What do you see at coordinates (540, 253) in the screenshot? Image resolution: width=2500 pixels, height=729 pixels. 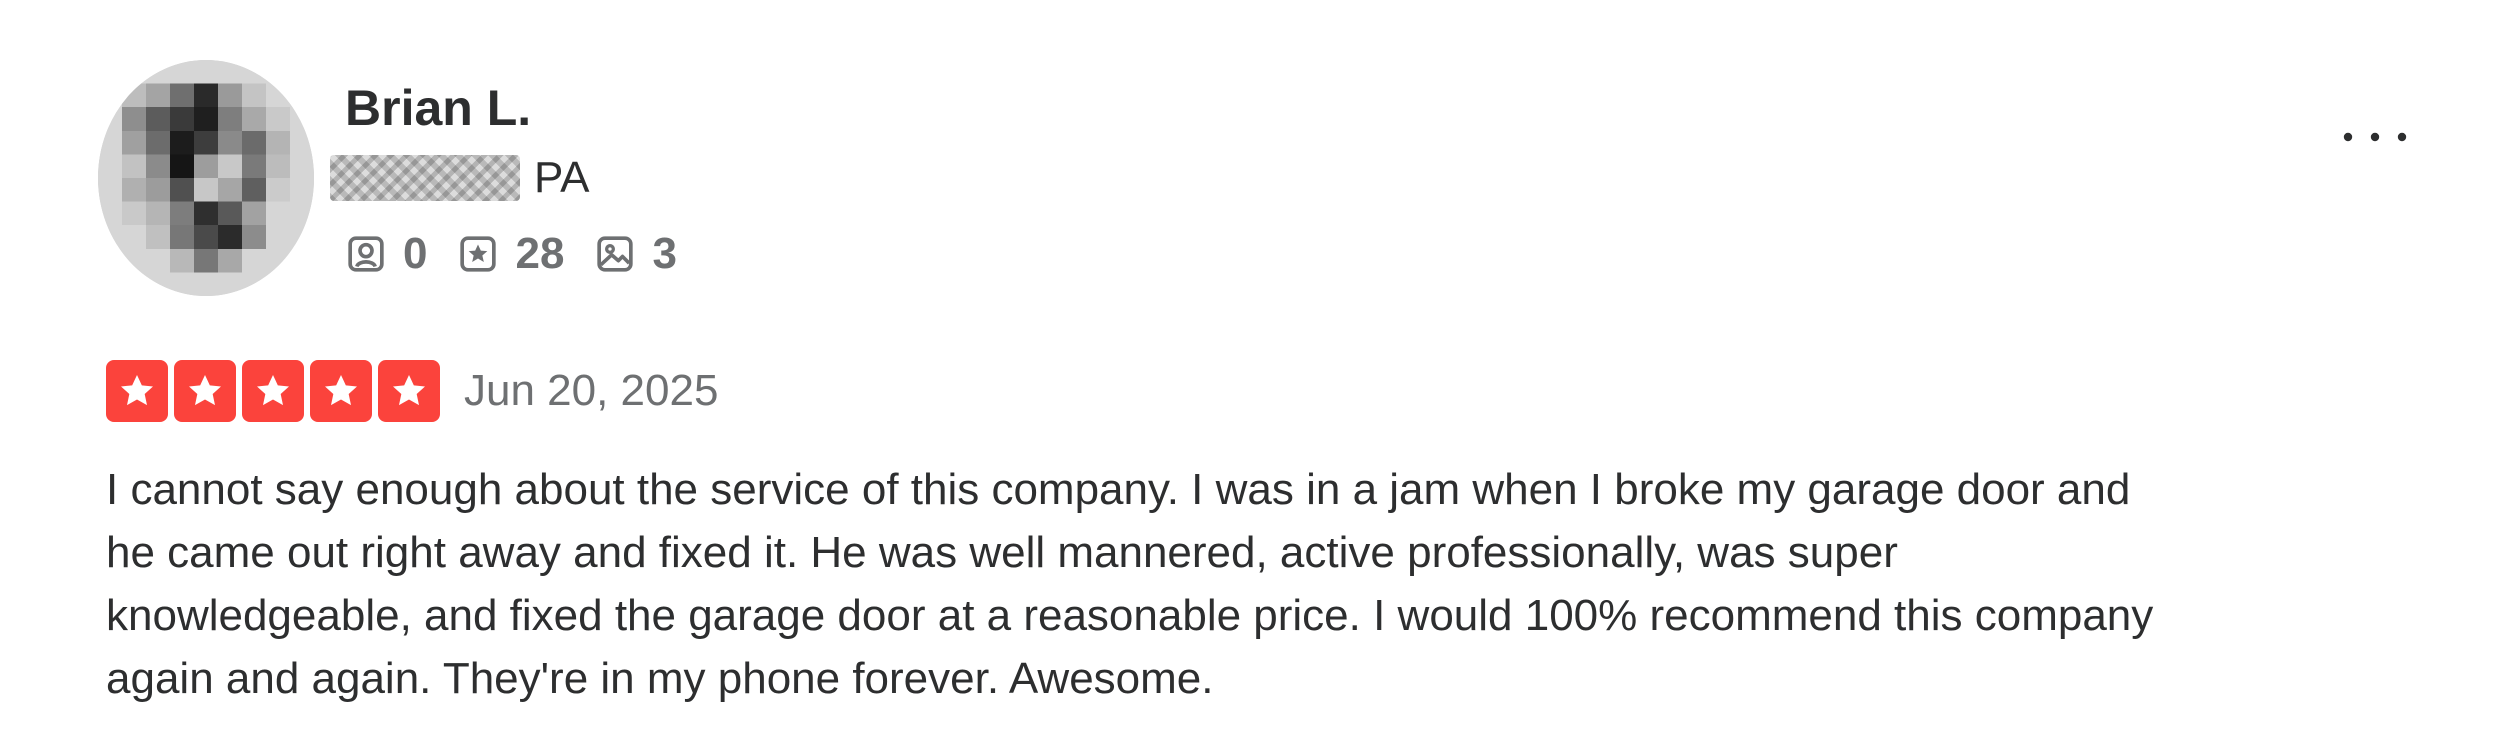 I see `reviews-count: 28` at bounding box center [540, 253].